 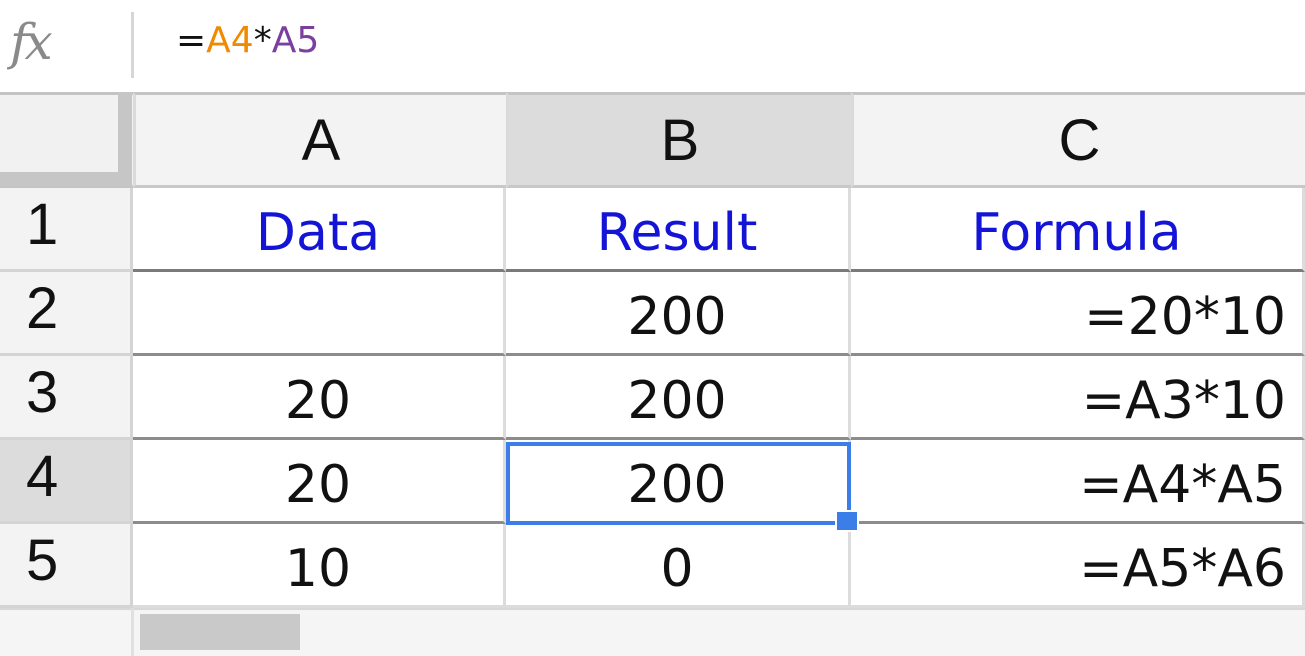 I want to click on corner-accent, so click(x=66, y=179).